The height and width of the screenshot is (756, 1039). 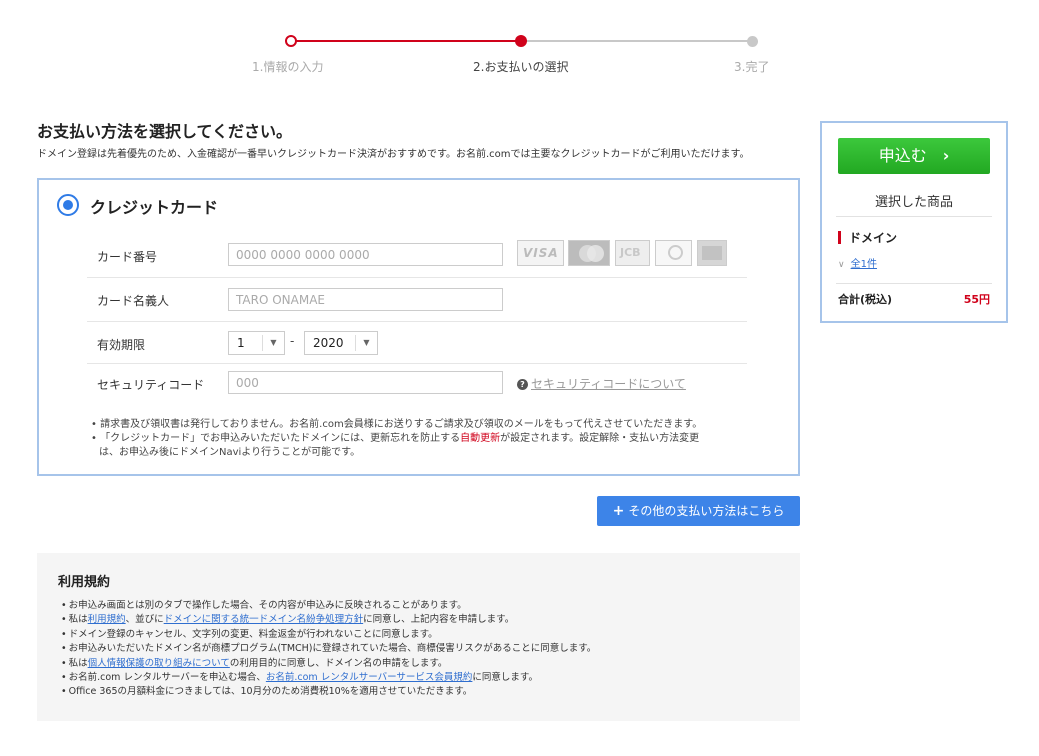 What do you see at coordinates (159, 663) in the screenshot?
I see `privacy-policy-link: 個人情報保護の取り組みについて` at bounding box center [159, 663].